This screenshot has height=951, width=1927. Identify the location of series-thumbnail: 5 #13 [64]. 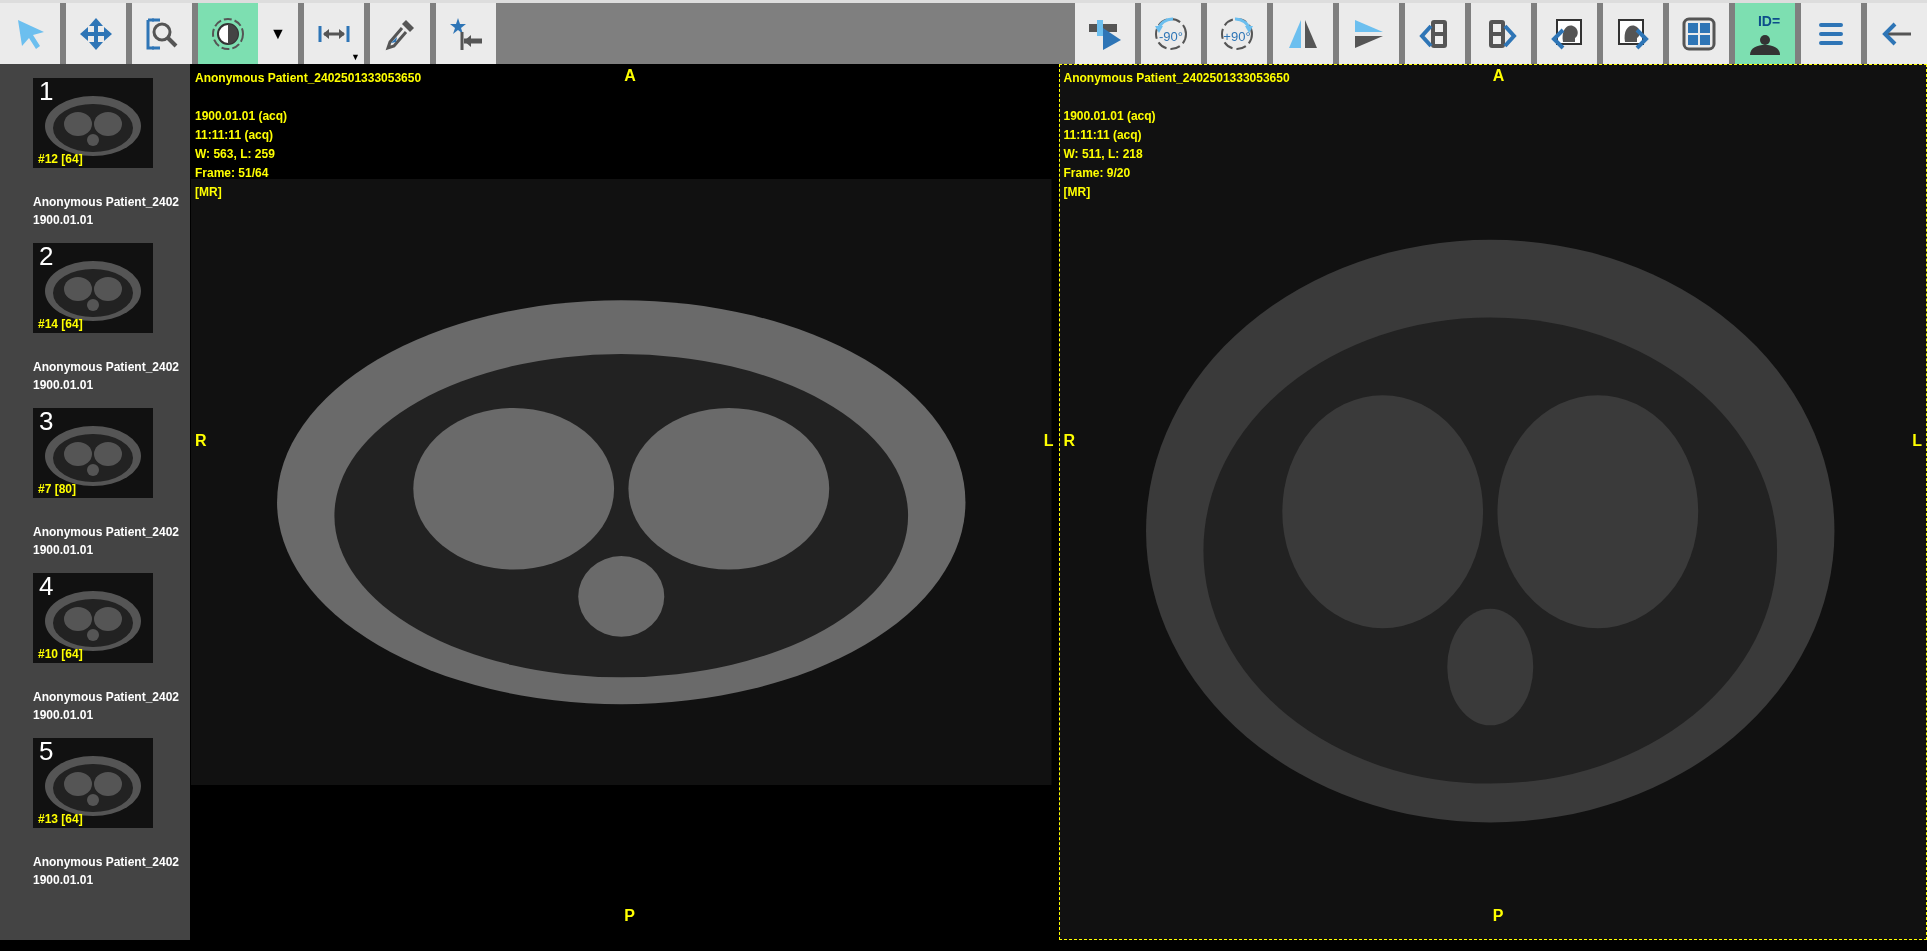
(93, 783).